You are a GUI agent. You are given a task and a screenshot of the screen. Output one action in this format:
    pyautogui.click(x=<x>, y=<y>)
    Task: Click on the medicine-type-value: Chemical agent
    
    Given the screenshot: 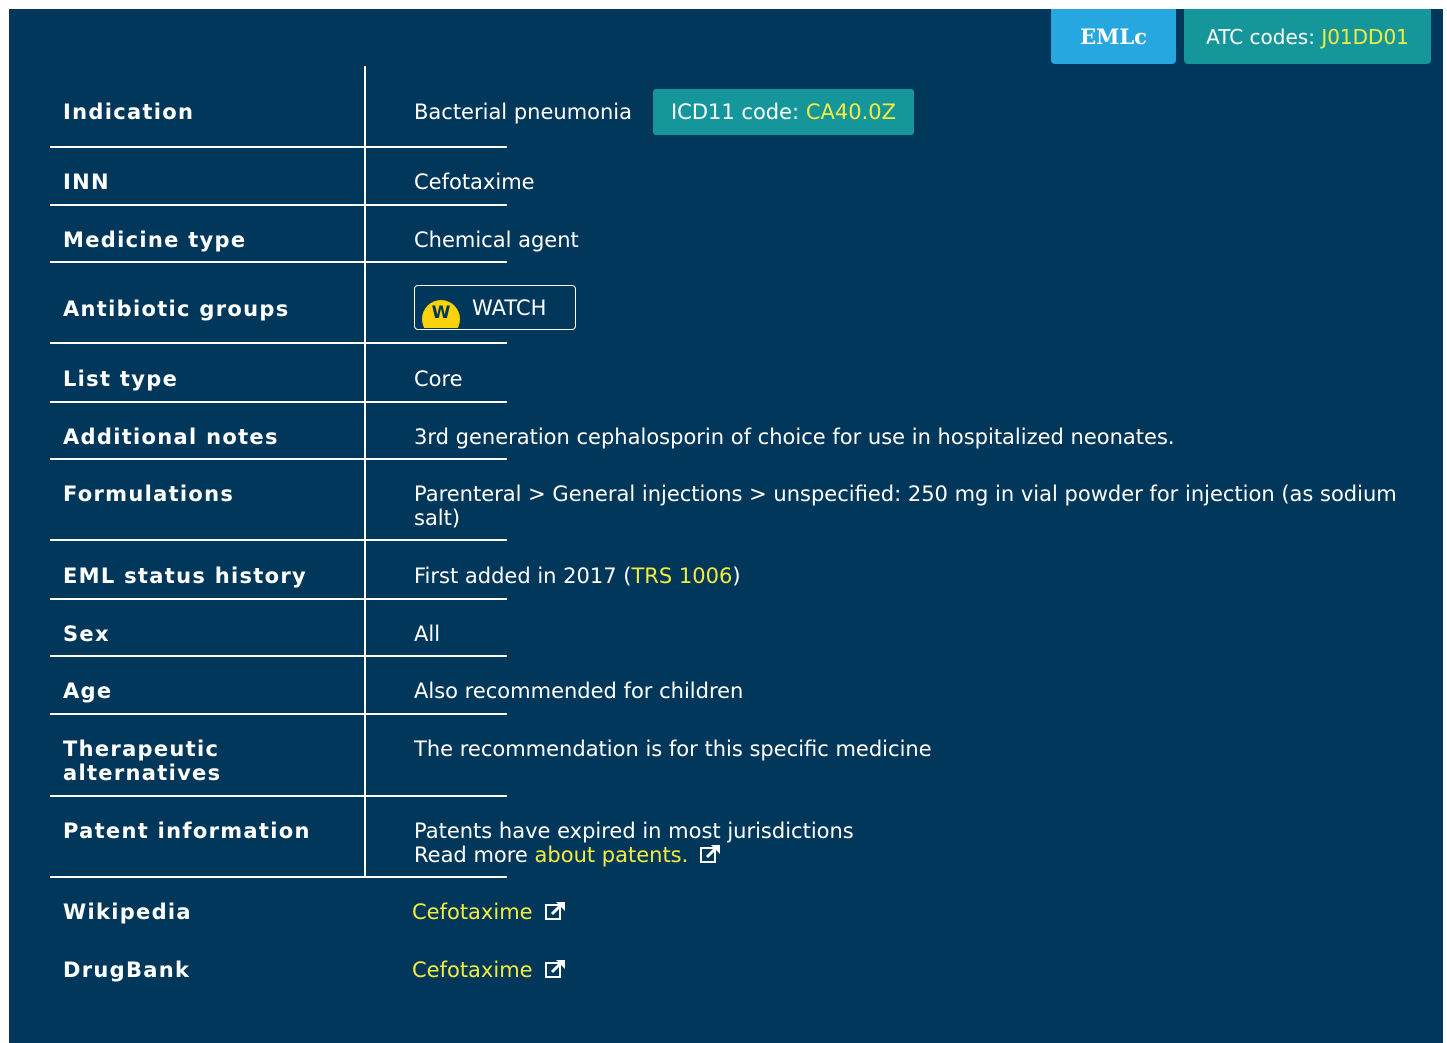 What is the action you would take?
    pyautogui.click(x=496, y=240)
    